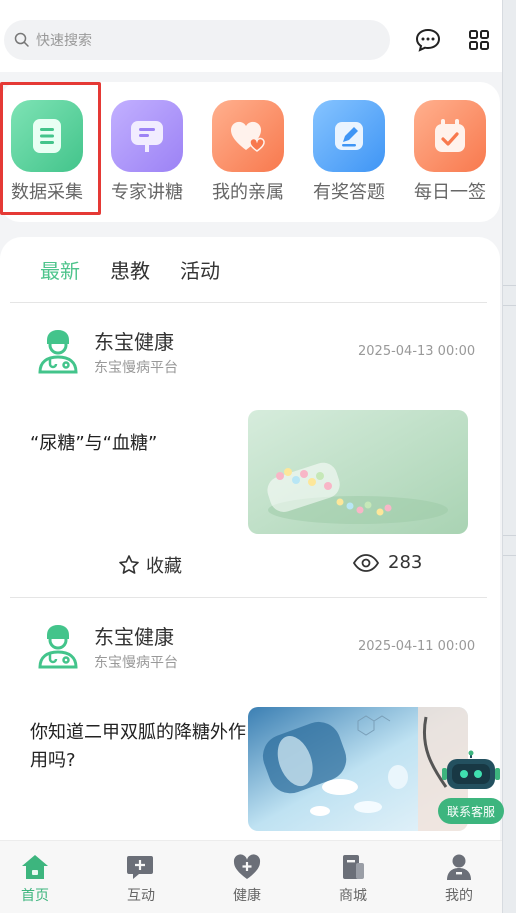 This screenshot has height=913, width=516. What do you see at coordinates (450, 192) in the screenshot?
I see `quick-item-label: 每日一签` at bounding box center [450, 192].